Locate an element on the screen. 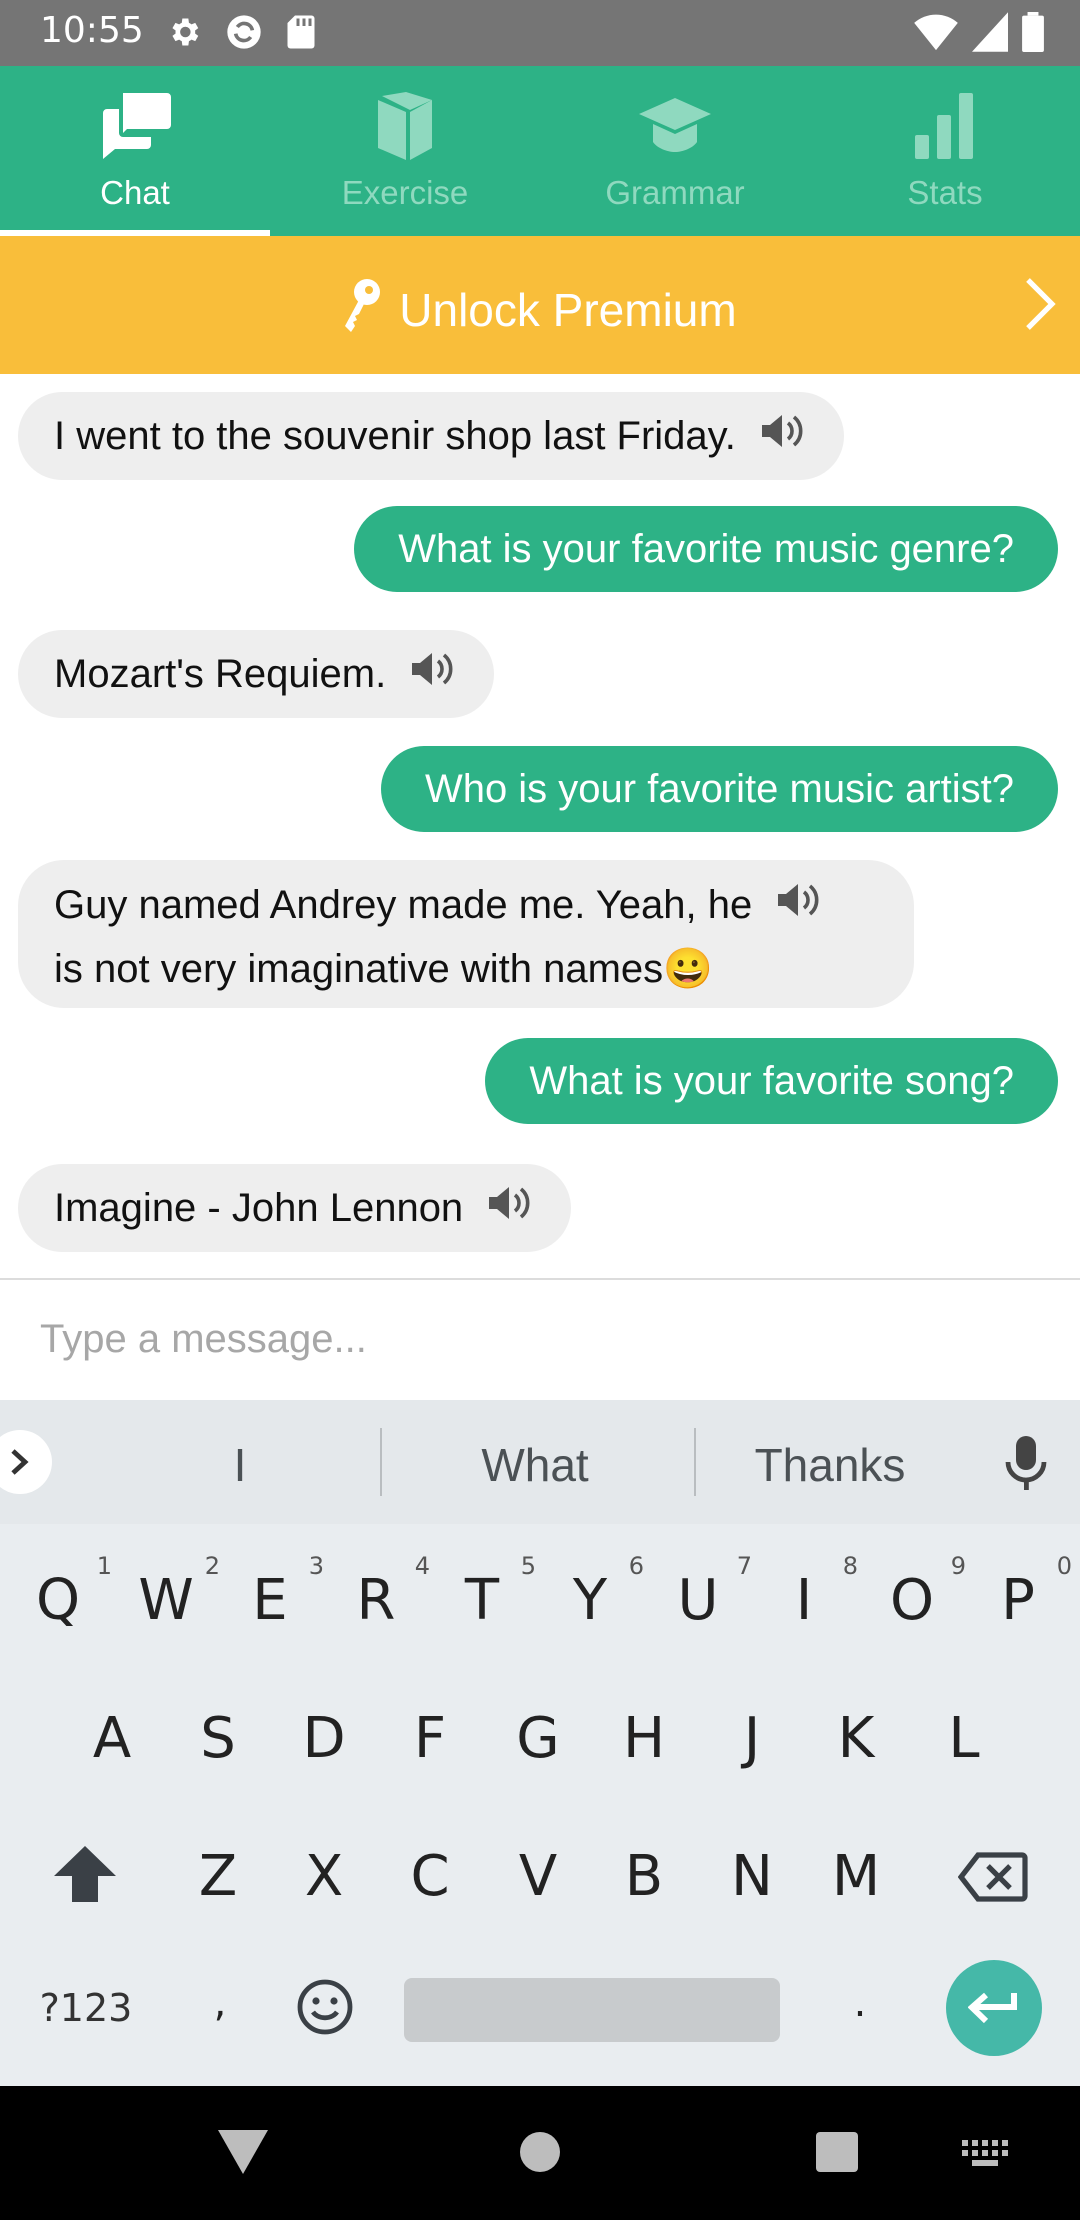 The height and width of the screenshot is (2220, 1080). key-u: U7 is located at coordinates (710, 1592).